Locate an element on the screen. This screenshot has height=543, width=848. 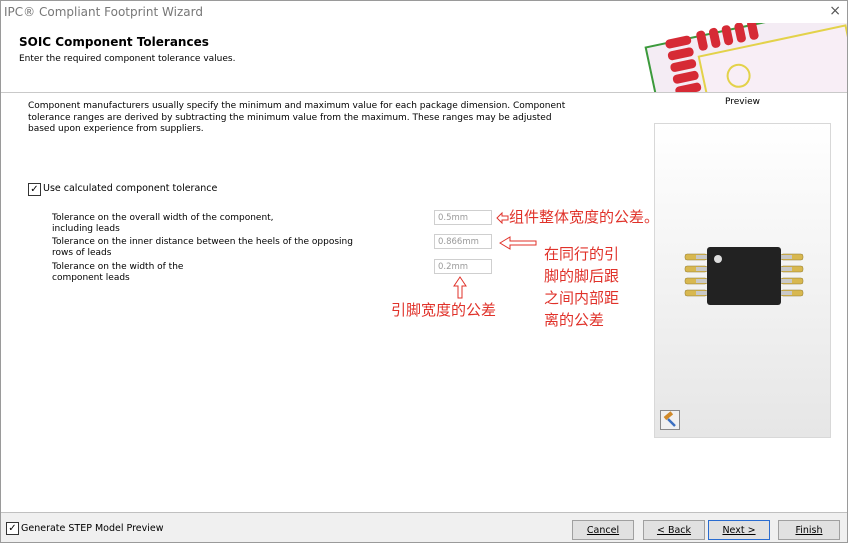
preview-label: Preview is located at coordinates (743, 102).